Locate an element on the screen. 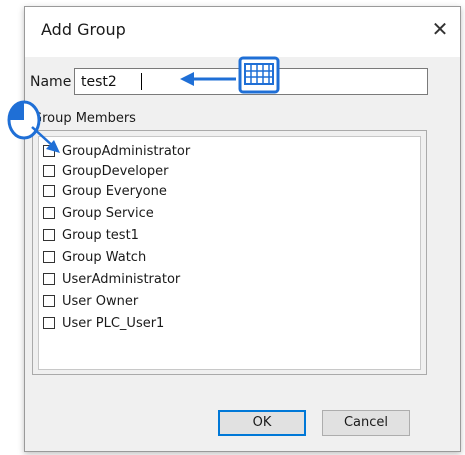  list-item: GroupDeveloper is located at coordinates (105, 171).